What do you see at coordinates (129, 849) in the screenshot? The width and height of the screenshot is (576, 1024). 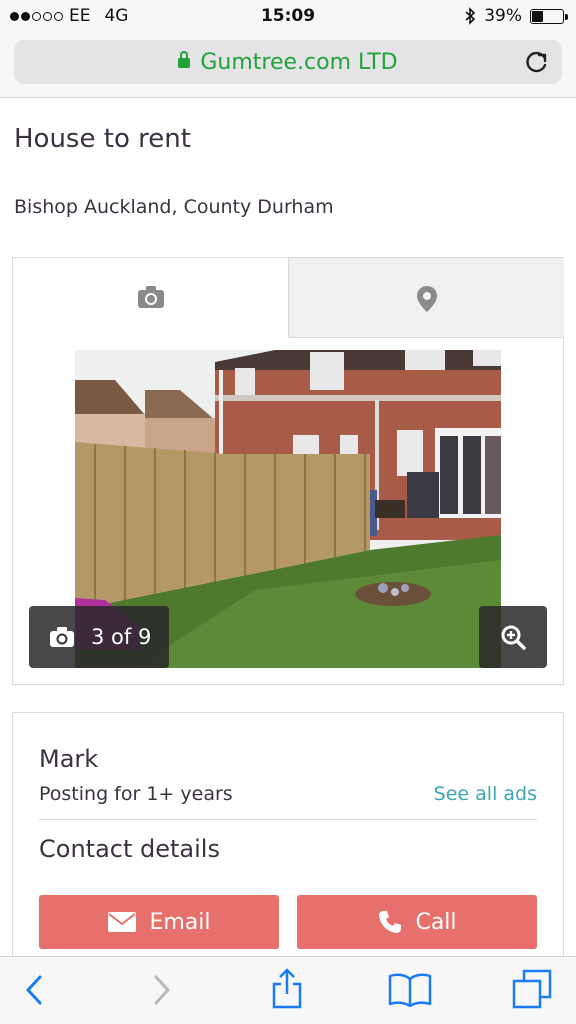 I see `contact-heading: Contact details` at bounding box center [129, 849].